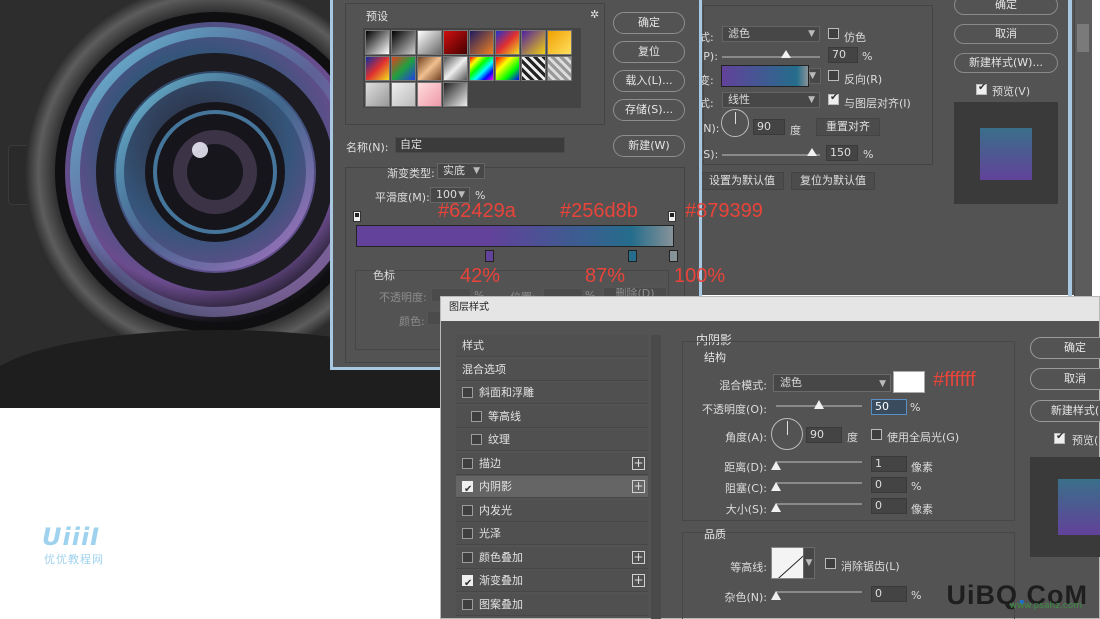 The width and height of the screenshot is (1100, 619). Describe the element at coordinates (819, 592) in the screenshot. I see `noise-slider-track` at that location.